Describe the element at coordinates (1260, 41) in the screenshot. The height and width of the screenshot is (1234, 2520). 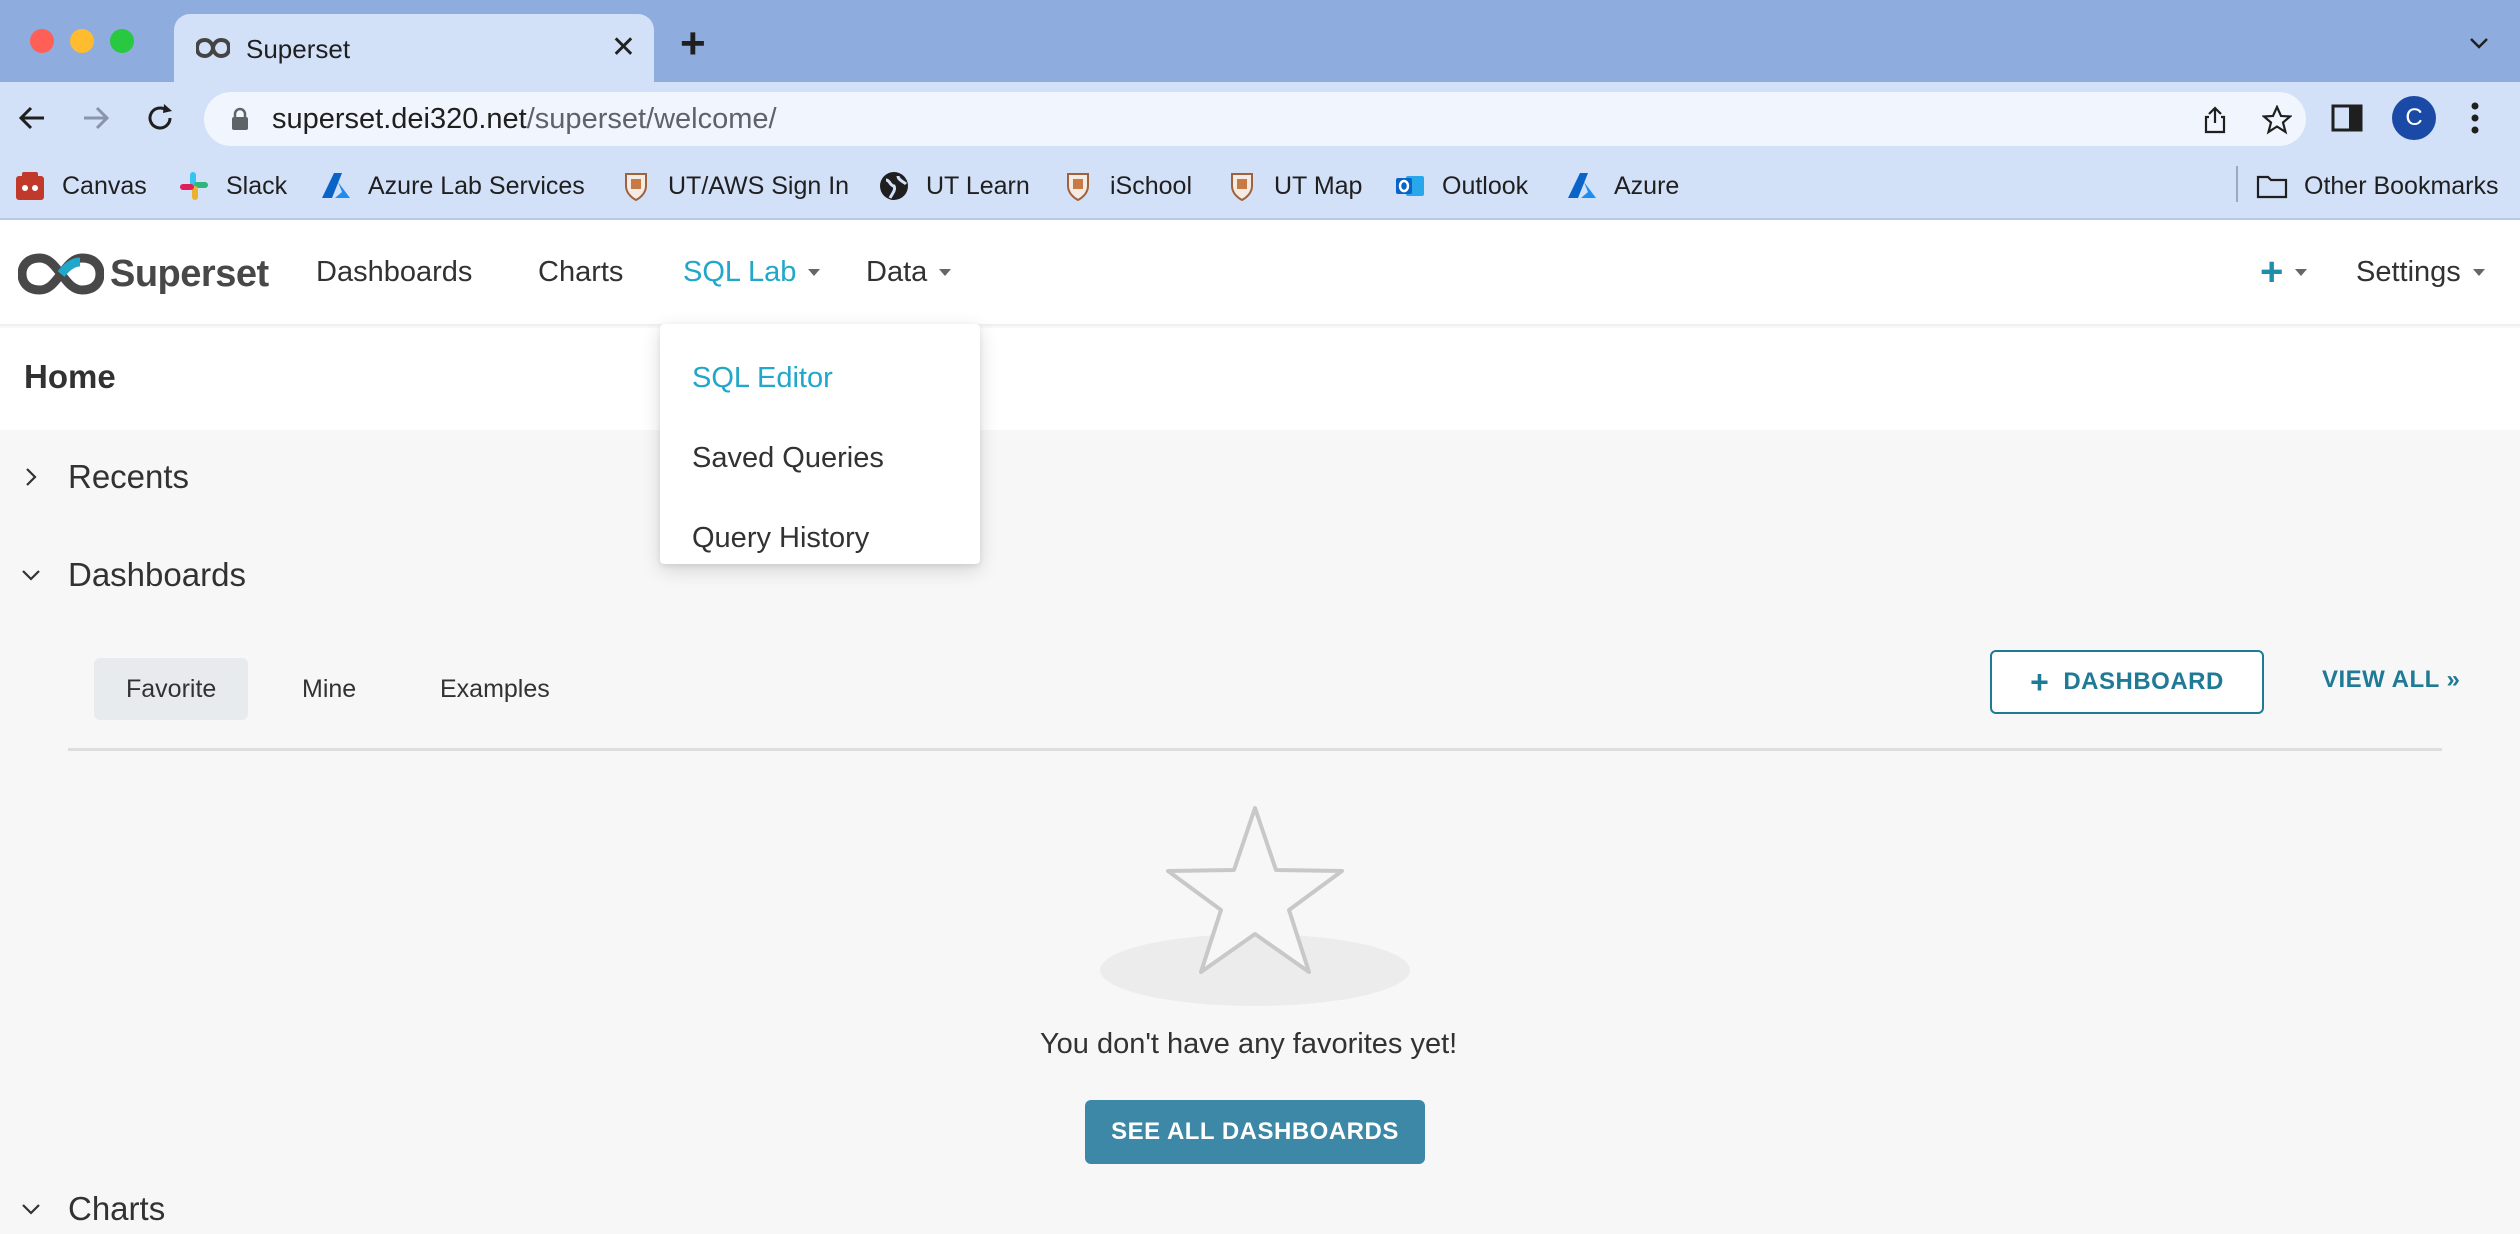
I see `browser-tab-strip: Superset ✕ +` at that location.